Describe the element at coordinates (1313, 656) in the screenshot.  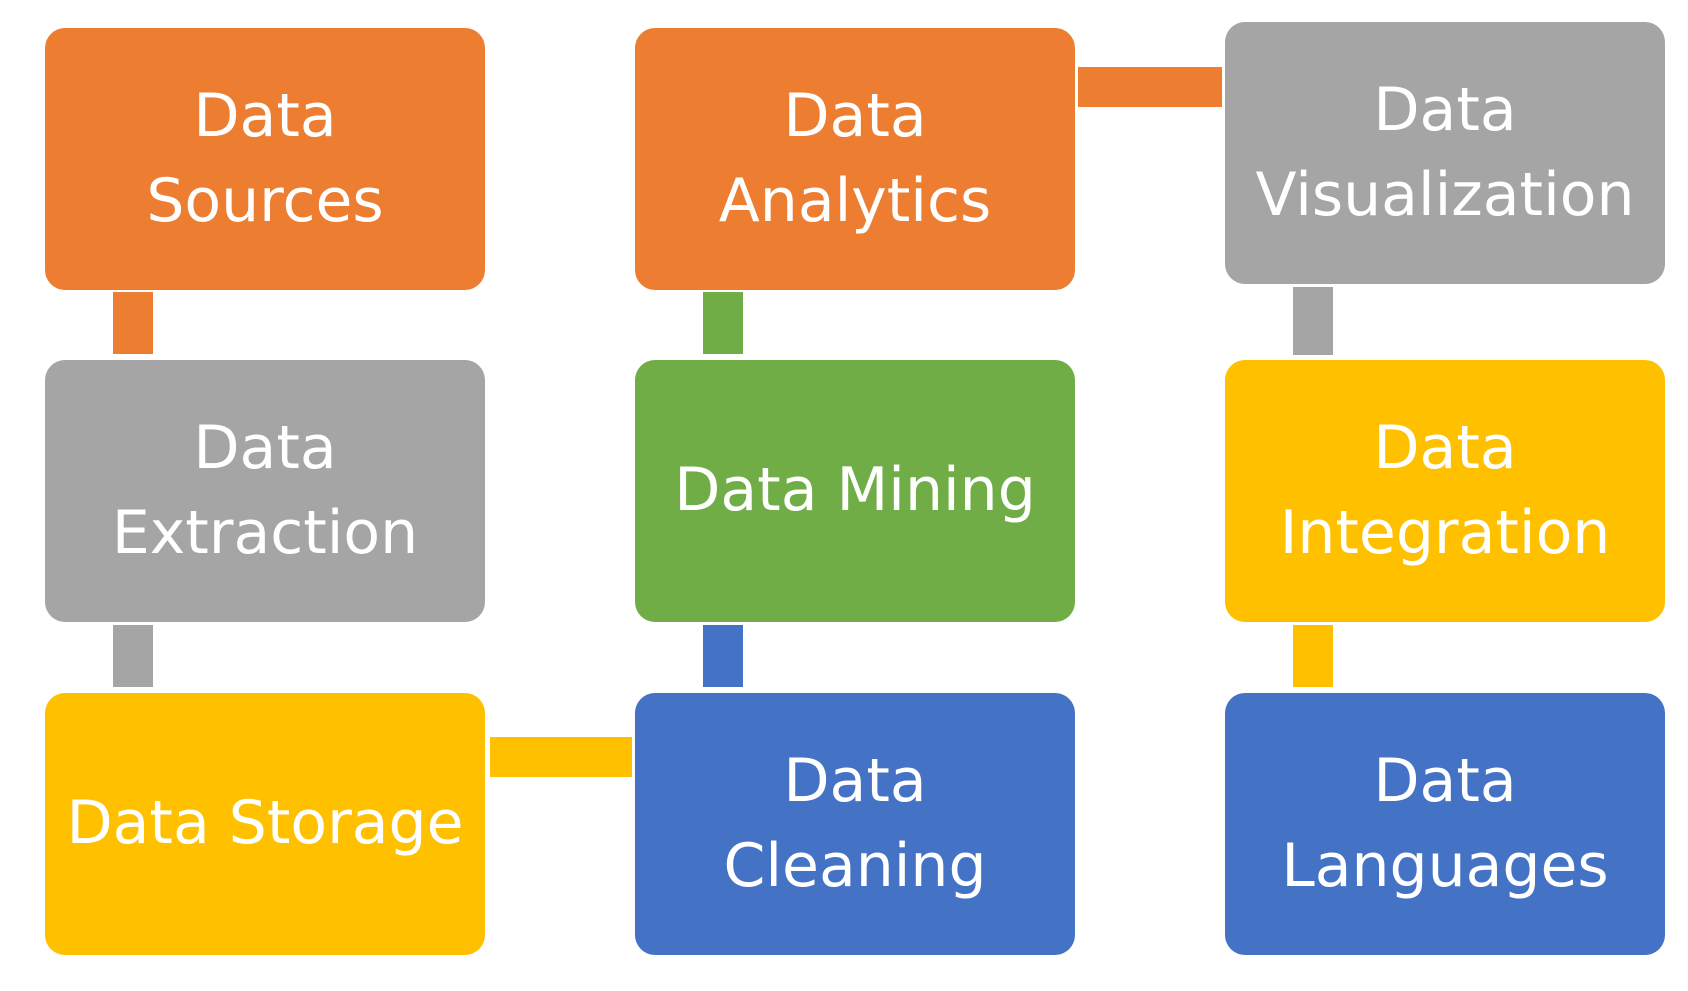
I see `connector-integration-languages` at that location.